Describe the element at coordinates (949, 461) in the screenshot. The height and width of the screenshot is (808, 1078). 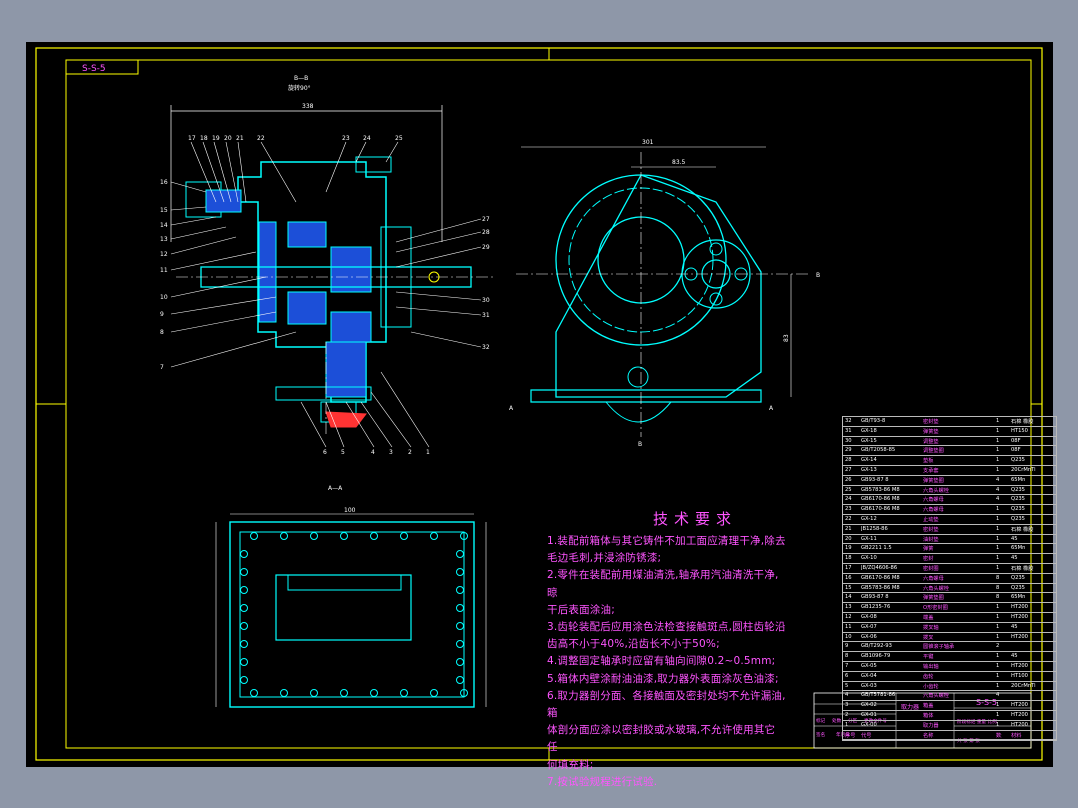
I see `bom-row: 28 GX-14 垫板 1 Q235` at that location.